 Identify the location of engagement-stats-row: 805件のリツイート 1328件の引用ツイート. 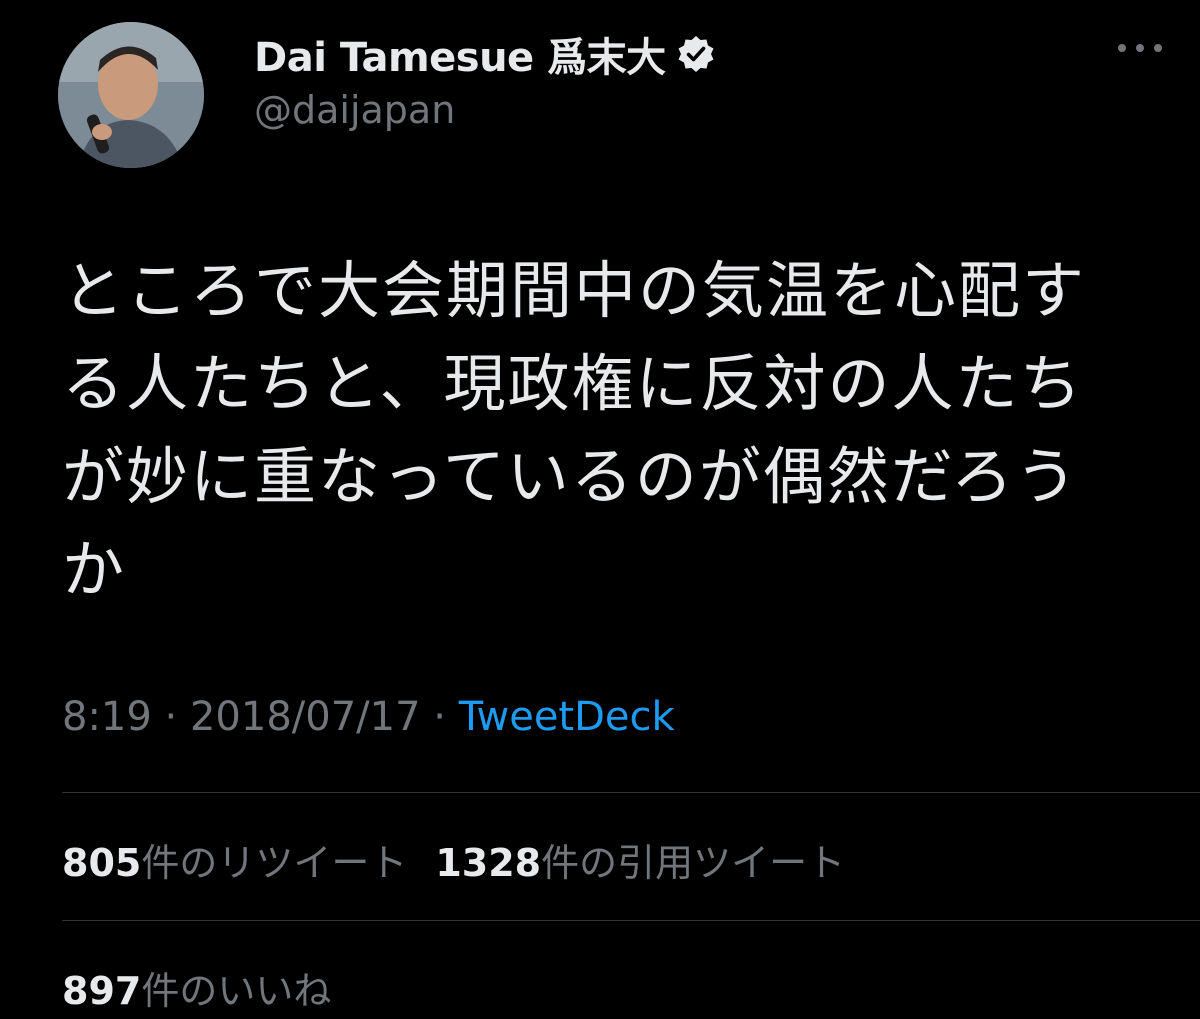
(467, 859).